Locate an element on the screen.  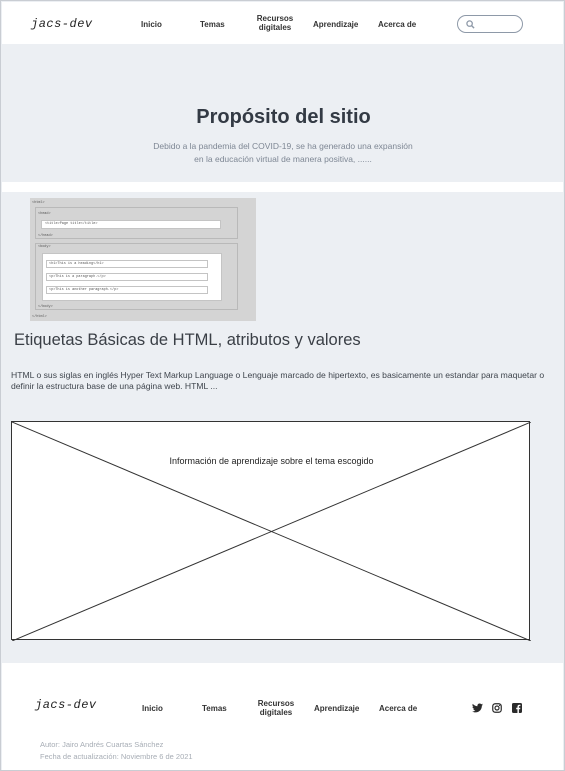
nav-aprendizaje: Aprendizaje is located at coordinates (335, 24).